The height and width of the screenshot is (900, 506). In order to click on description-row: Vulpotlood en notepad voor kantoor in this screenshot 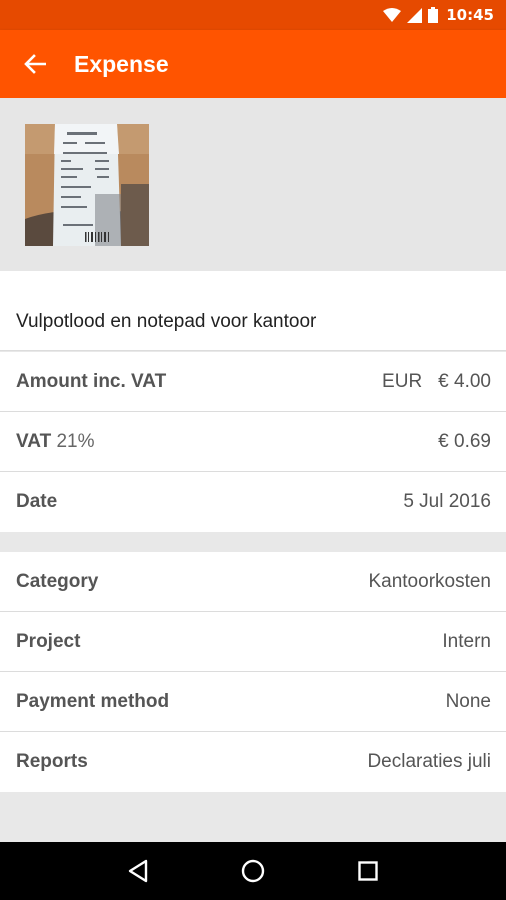, I will do `click(253, 311)`.